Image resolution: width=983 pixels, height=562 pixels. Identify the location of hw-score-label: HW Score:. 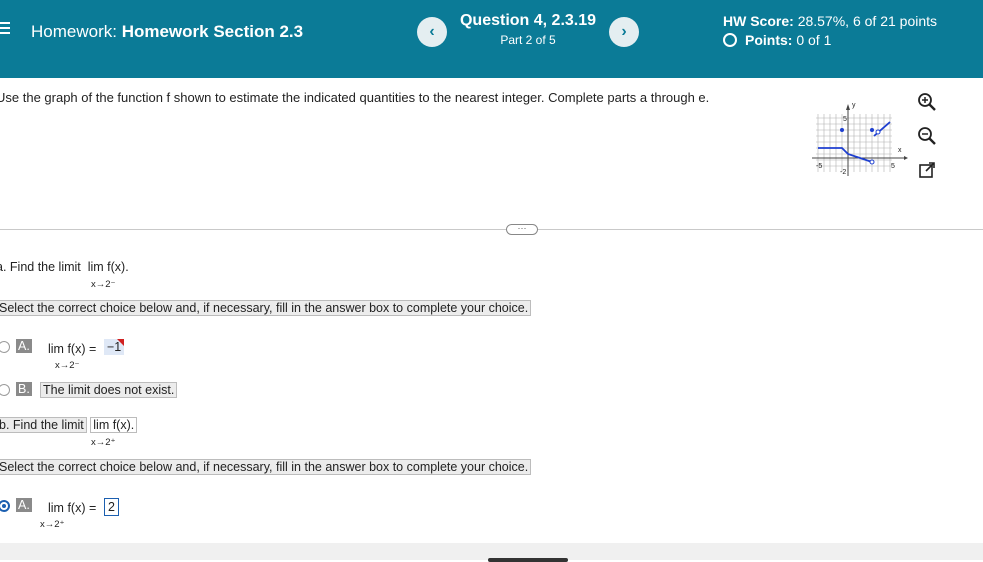
(758, 21).